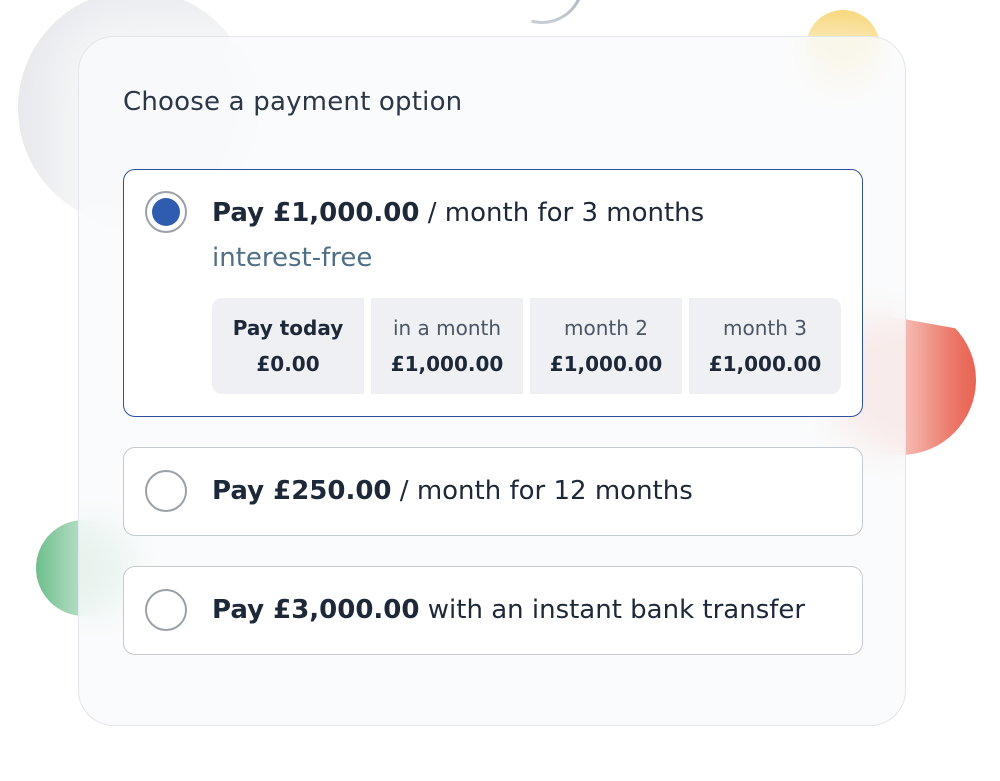  I want to click on payment-option-12-months: Pay £250.00 / month for 12 months, so click(493, 491).